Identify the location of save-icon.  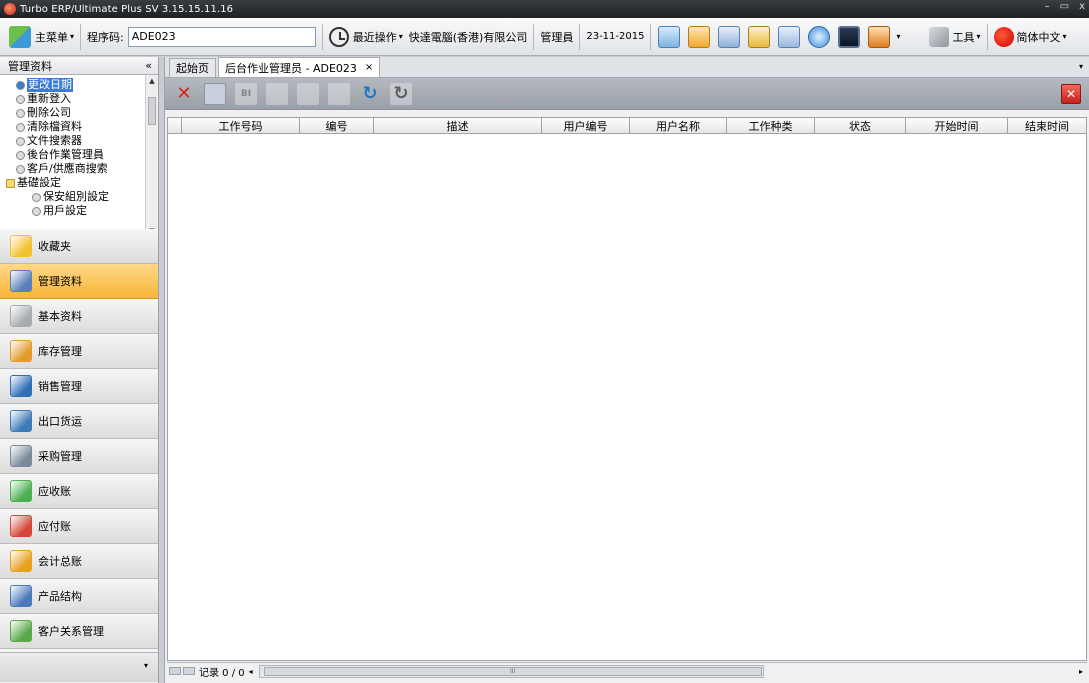
(339, 93).